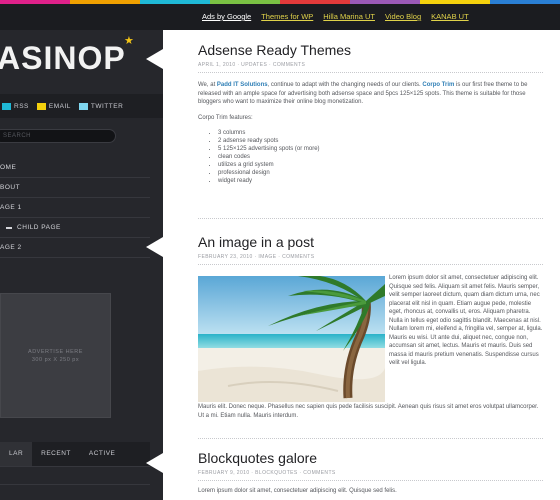  Describe the element at coordinates (75, 248) in the screenshot. I see `menu-item-page-2: AGE 2` at that location.